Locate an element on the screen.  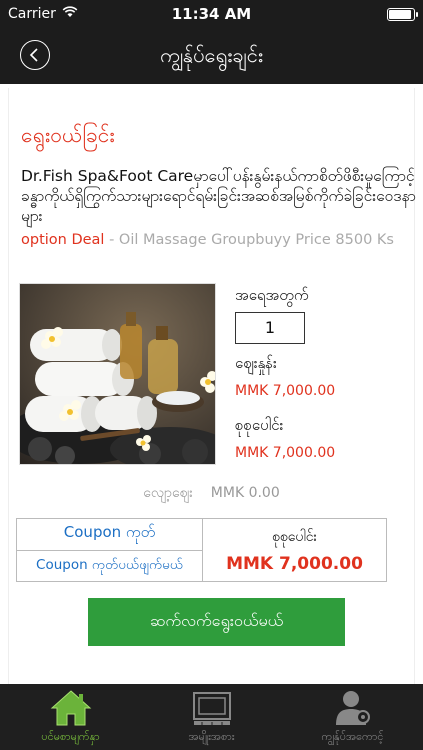
tab-account-label: ကျွန်ုပ်အကောင့် is located at coordinates (352, 736).